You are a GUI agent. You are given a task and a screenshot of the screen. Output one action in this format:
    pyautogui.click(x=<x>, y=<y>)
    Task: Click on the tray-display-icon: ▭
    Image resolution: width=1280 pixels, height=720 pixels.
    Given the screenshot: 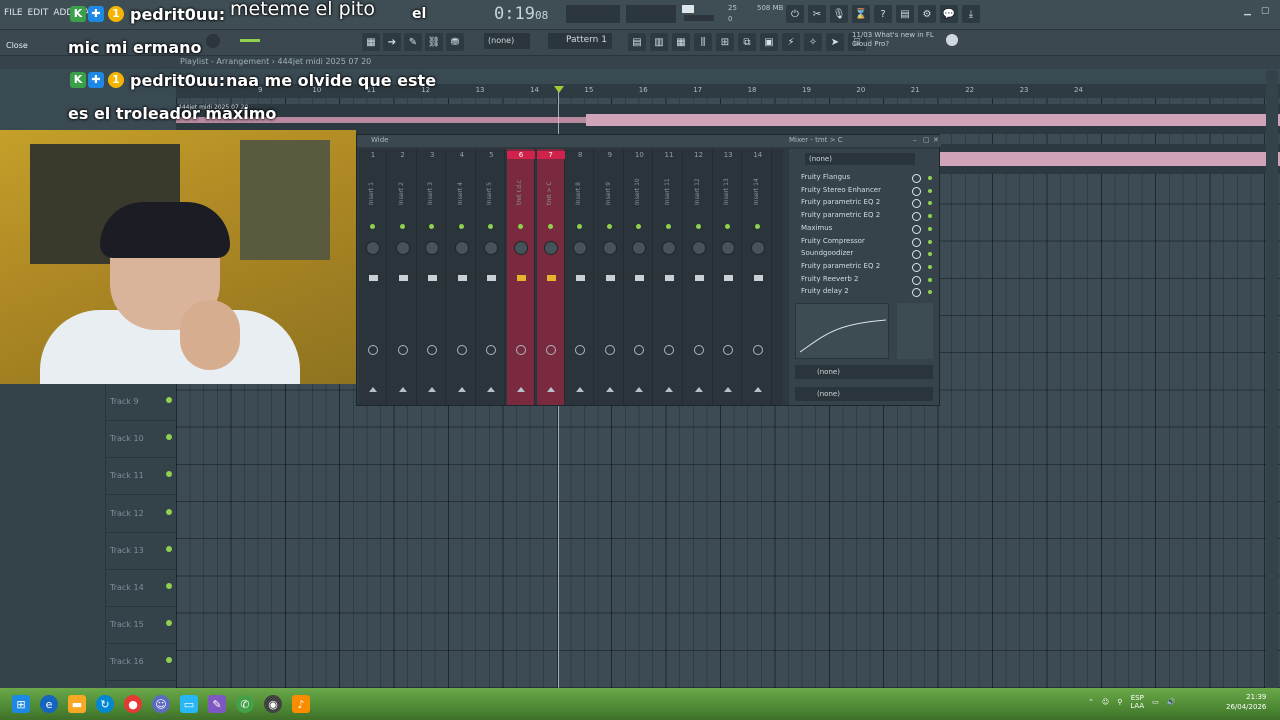 What is the action you would take?
    pyautogui.click(x=1155, y=702)
    